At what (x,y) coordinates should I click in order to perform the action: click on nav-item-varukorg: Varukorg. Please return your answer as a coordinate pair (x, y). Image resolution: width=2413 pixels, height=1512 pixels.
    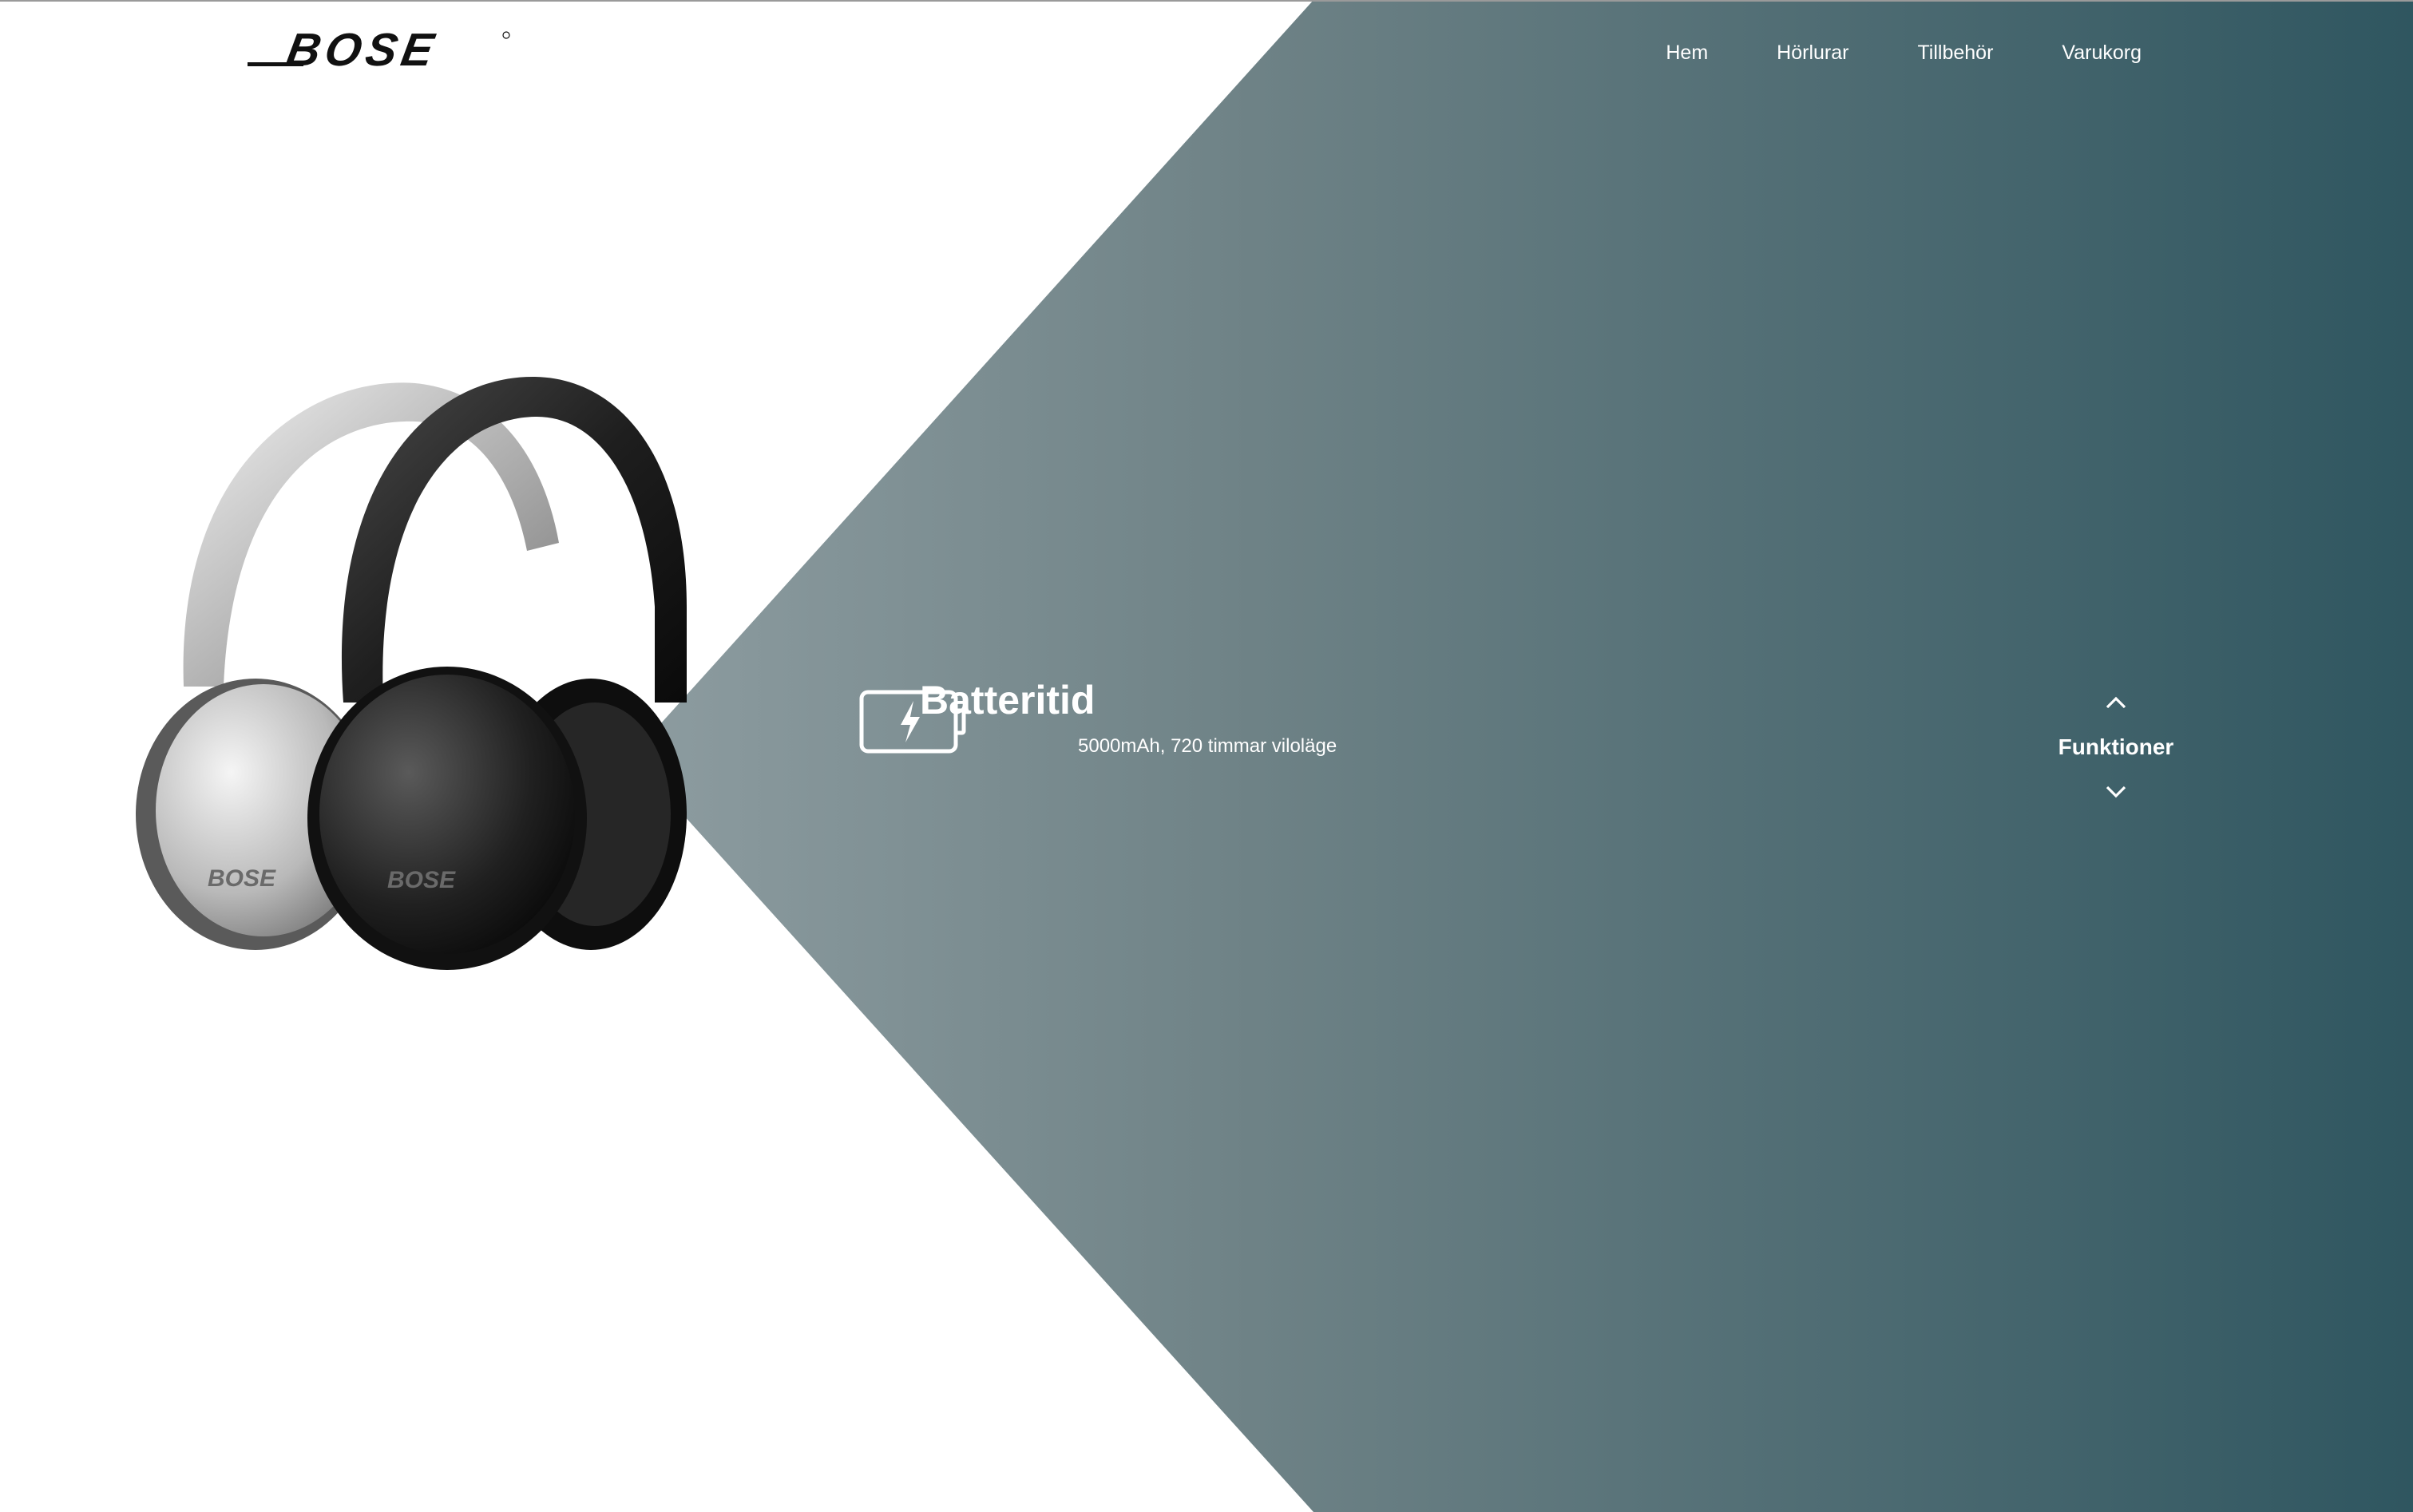
    Looking at the image, I should click on (2102, 52).